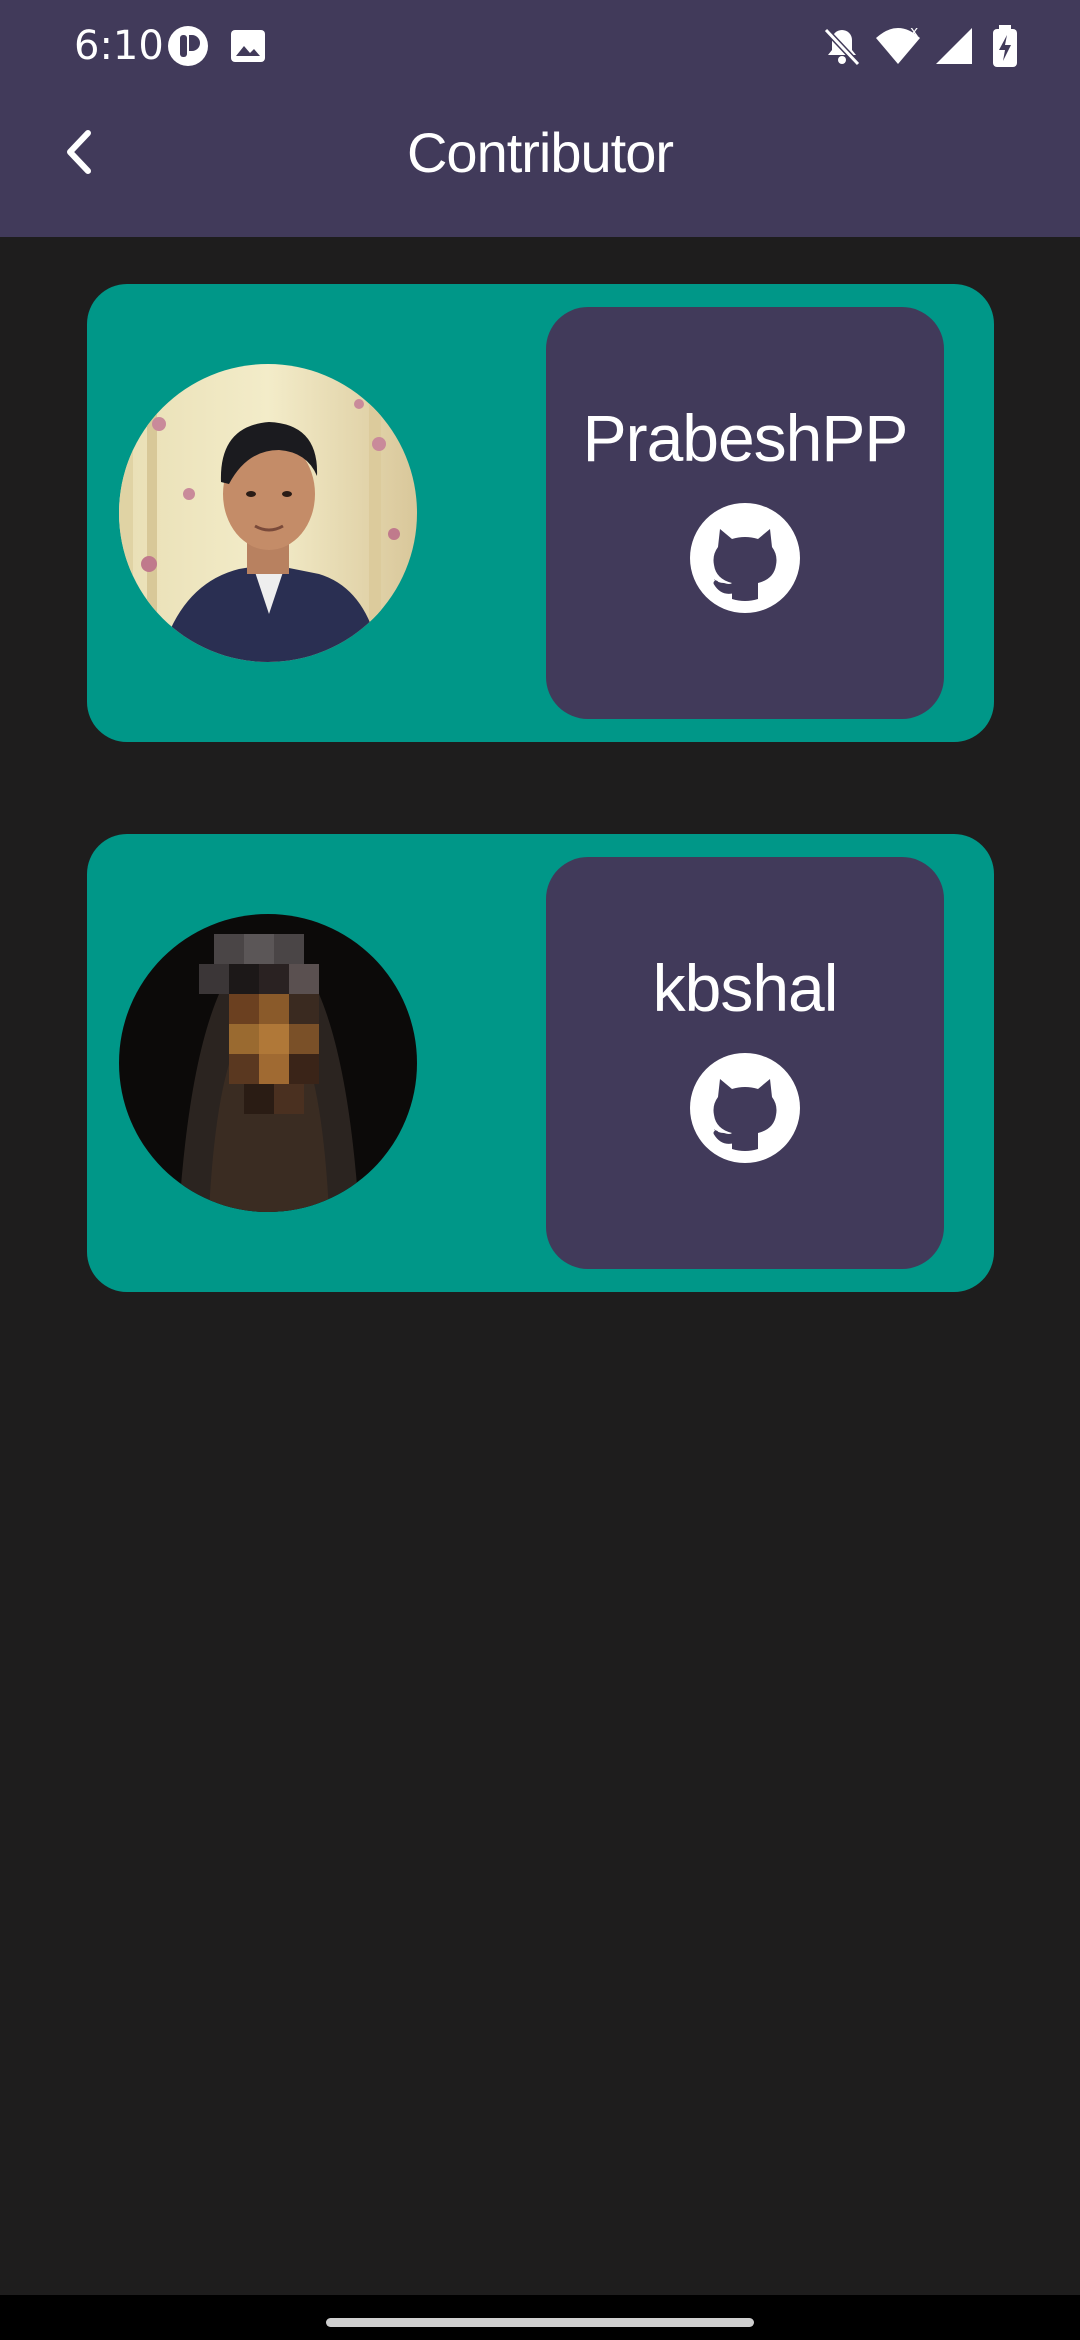  What do you see at coordinates (188, 46) in the screenshot?
I see `app-notification-icon` at bounding box center [188, 46].